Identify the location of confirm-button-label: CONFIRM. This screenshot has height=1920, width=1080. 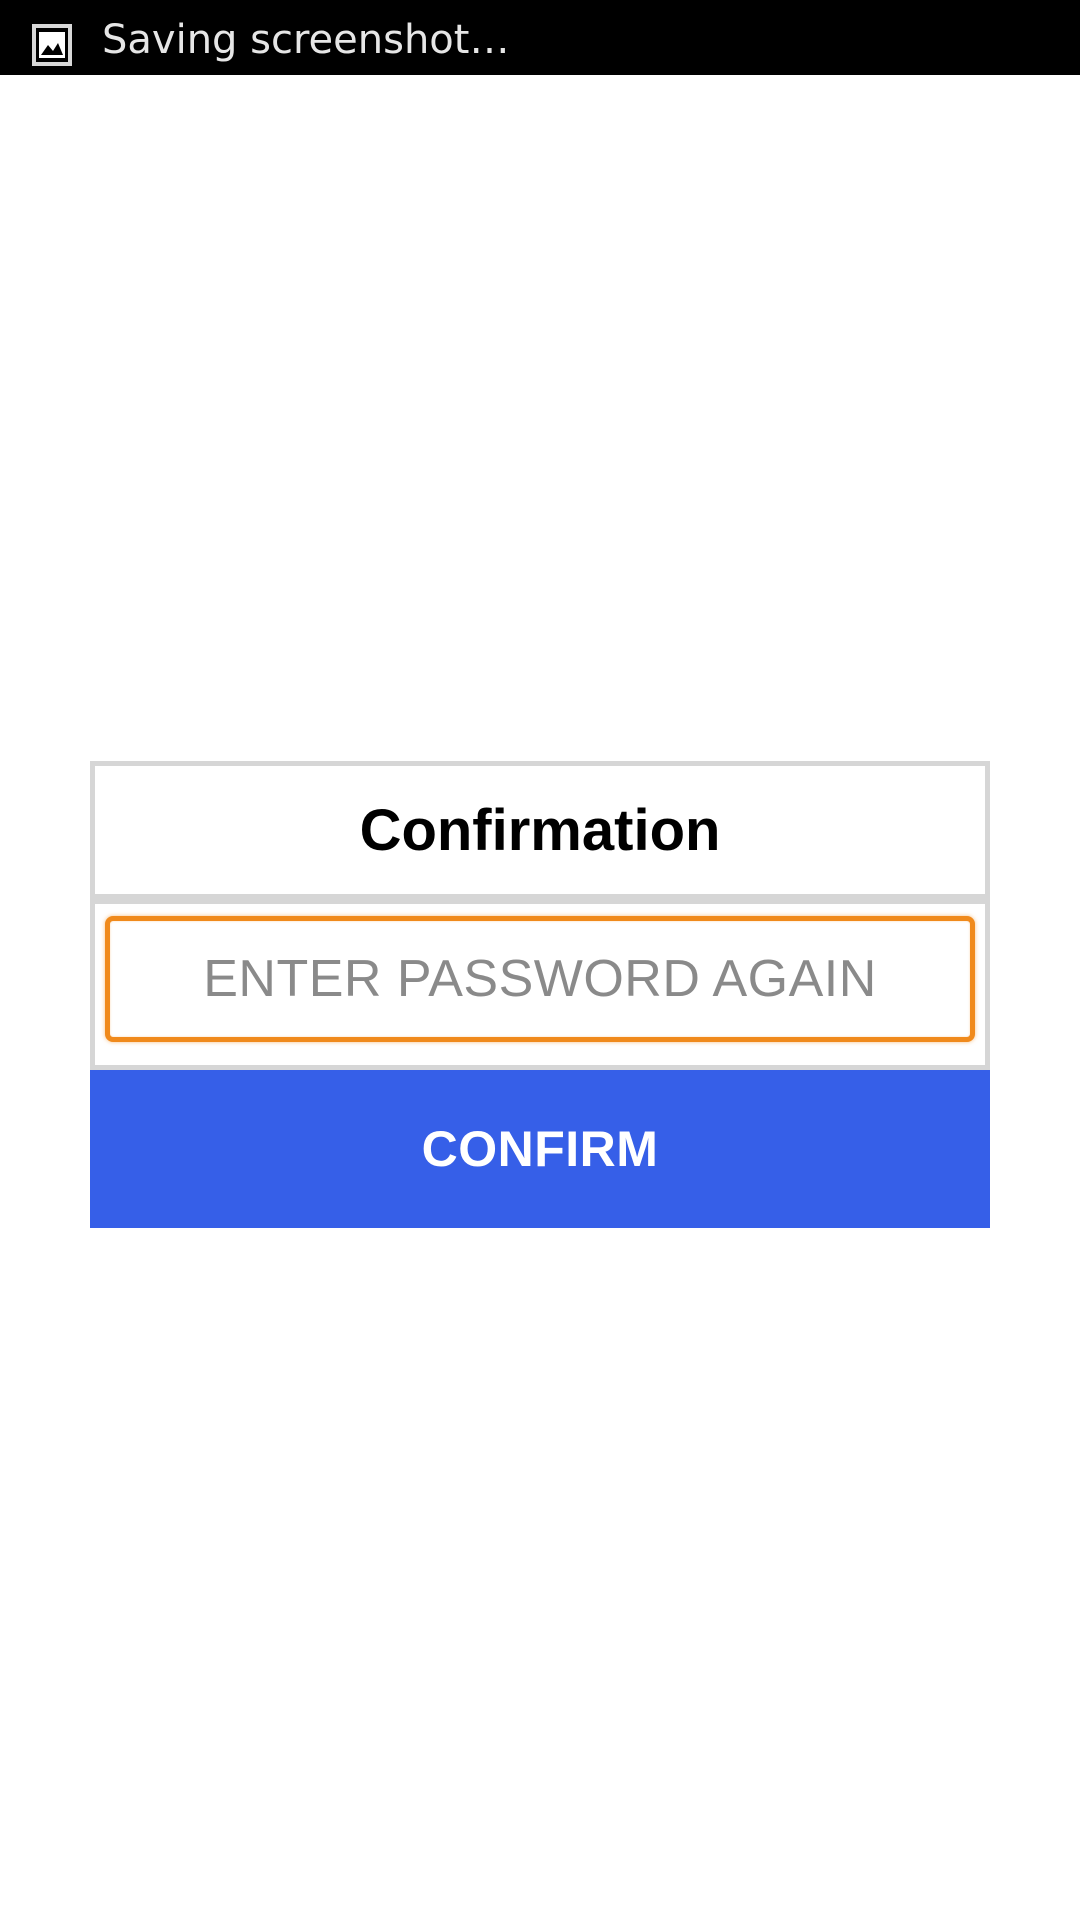
(540, 1149).